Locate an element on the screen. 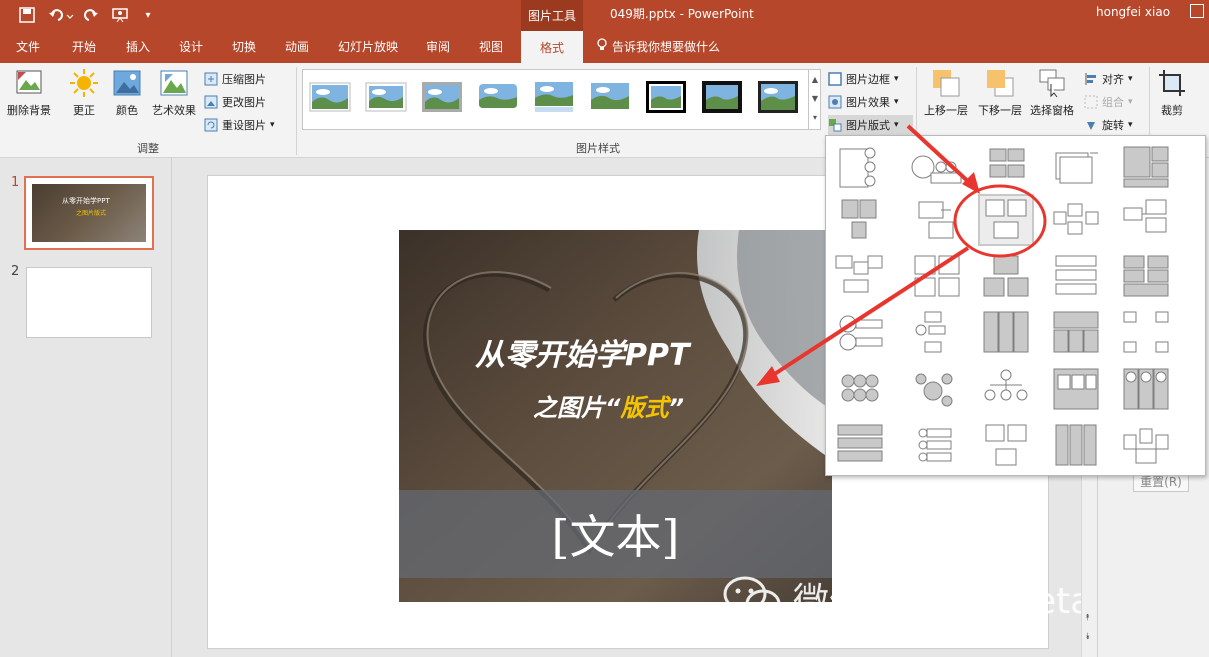 The width and height of the screenshot is (1209, 657). gallery-scroll-buttons: ▲ ▼ ▾ is located at coordinates (814, 99).